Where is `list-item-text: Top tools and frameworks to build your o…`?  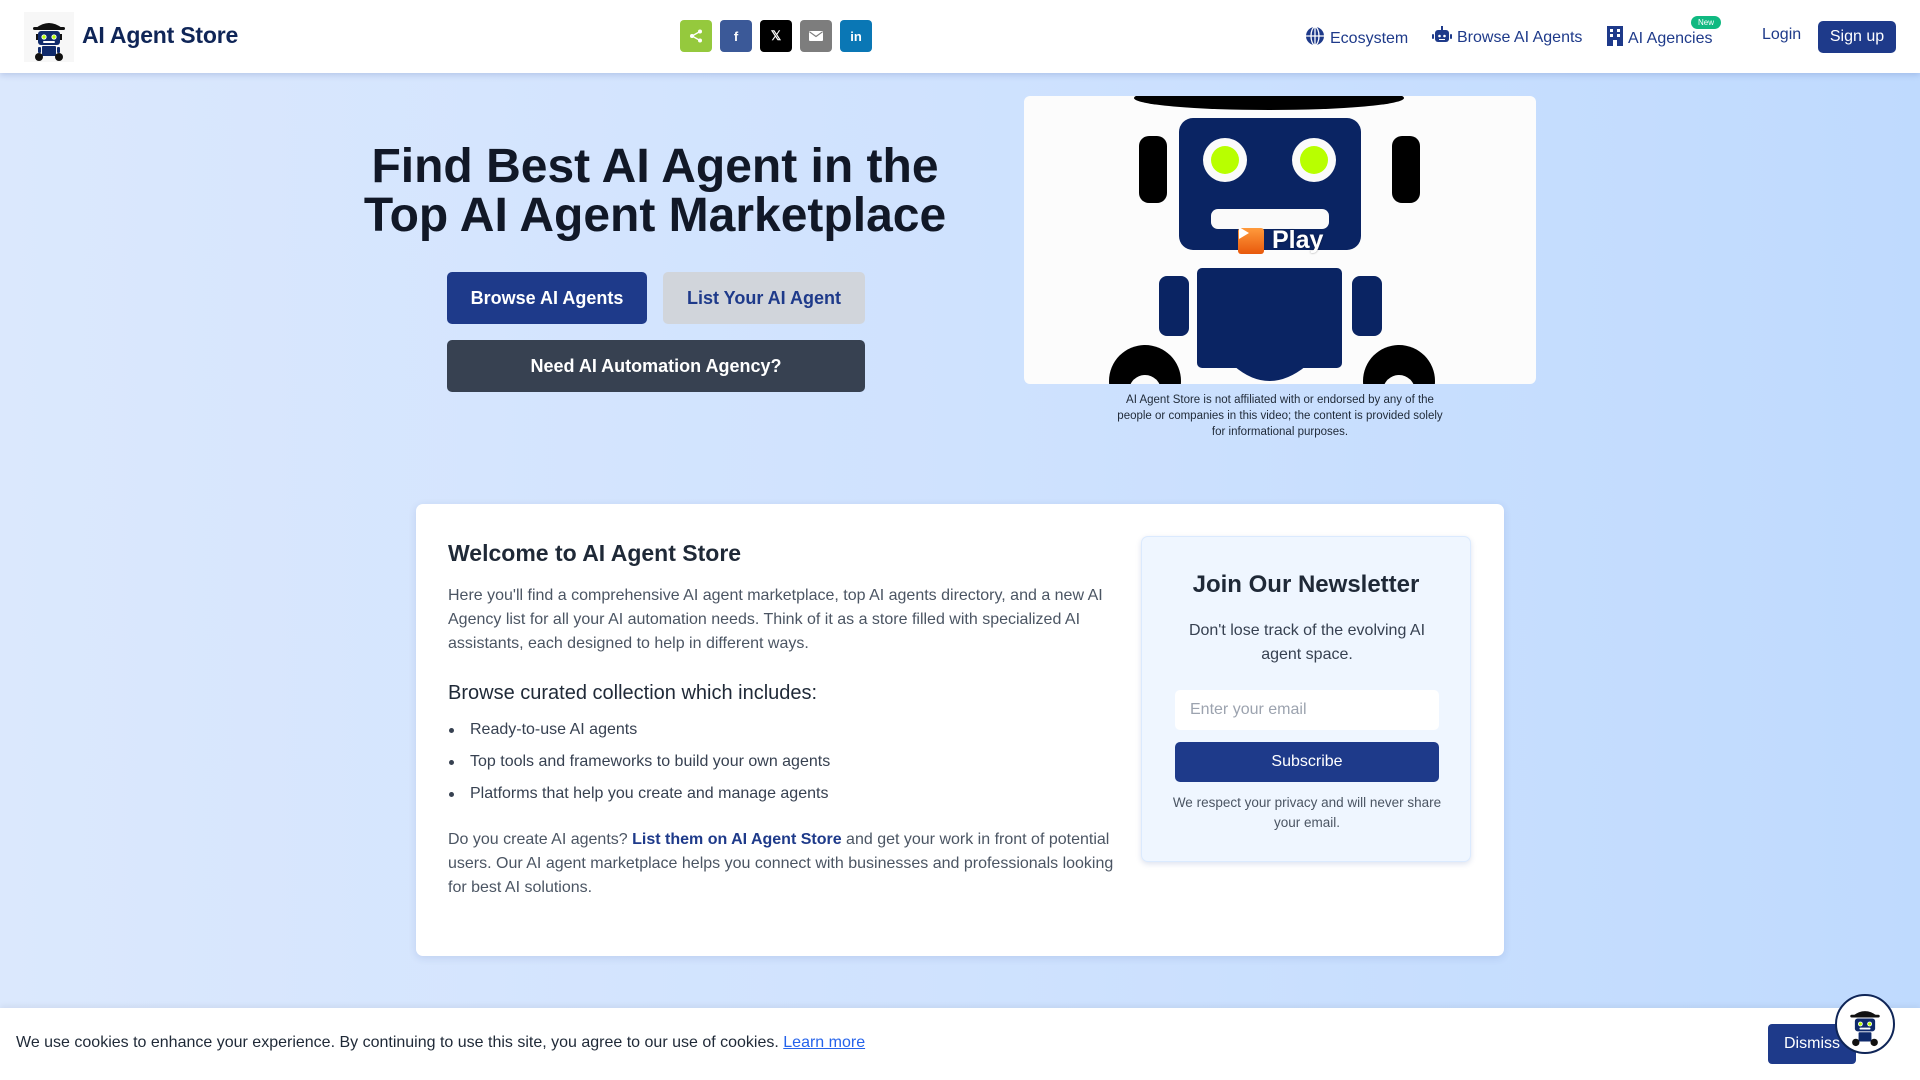
list-item-text: Top tools and frameworks to build your o… is located at coordinates (650, 761).